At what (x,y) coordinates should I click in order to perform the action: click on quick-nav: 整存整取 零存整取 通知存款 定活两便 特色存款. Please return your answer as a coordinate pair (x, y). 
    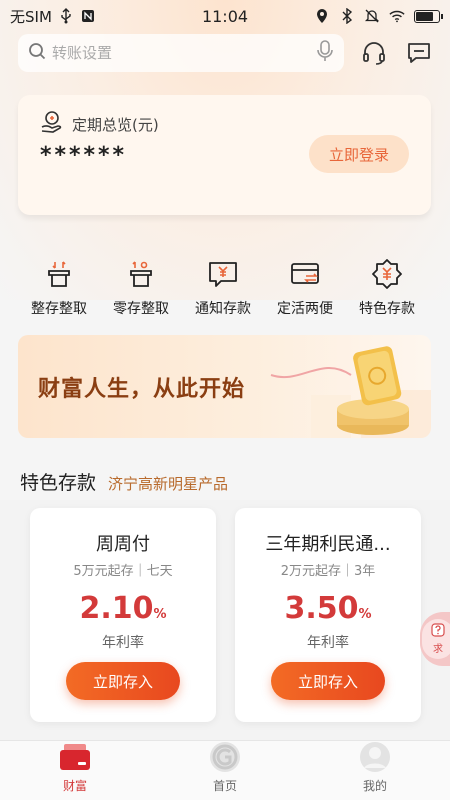
    Looking at the image, I should click on (223, 288).